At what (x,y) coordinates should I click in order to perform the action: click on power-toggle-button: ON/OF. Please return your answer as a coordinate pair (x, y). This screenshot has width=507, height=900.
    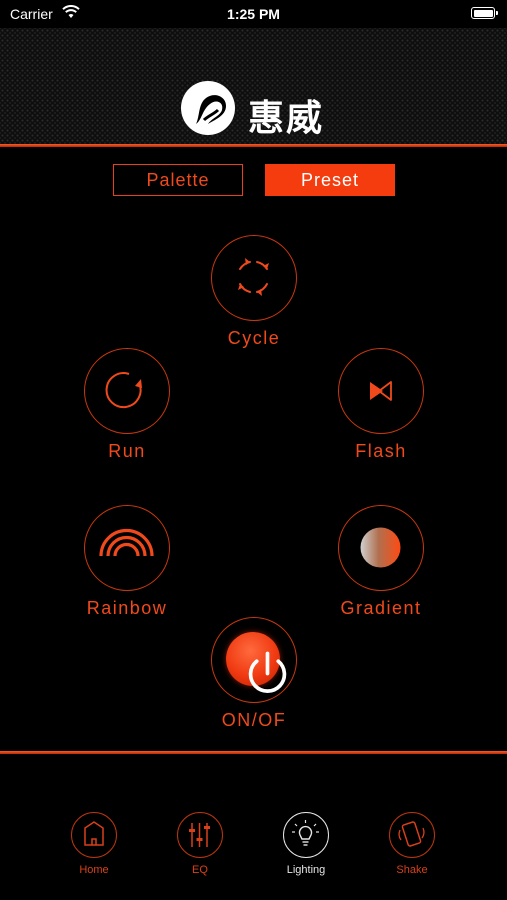
    Looking at the image, I should click on (254, 673).